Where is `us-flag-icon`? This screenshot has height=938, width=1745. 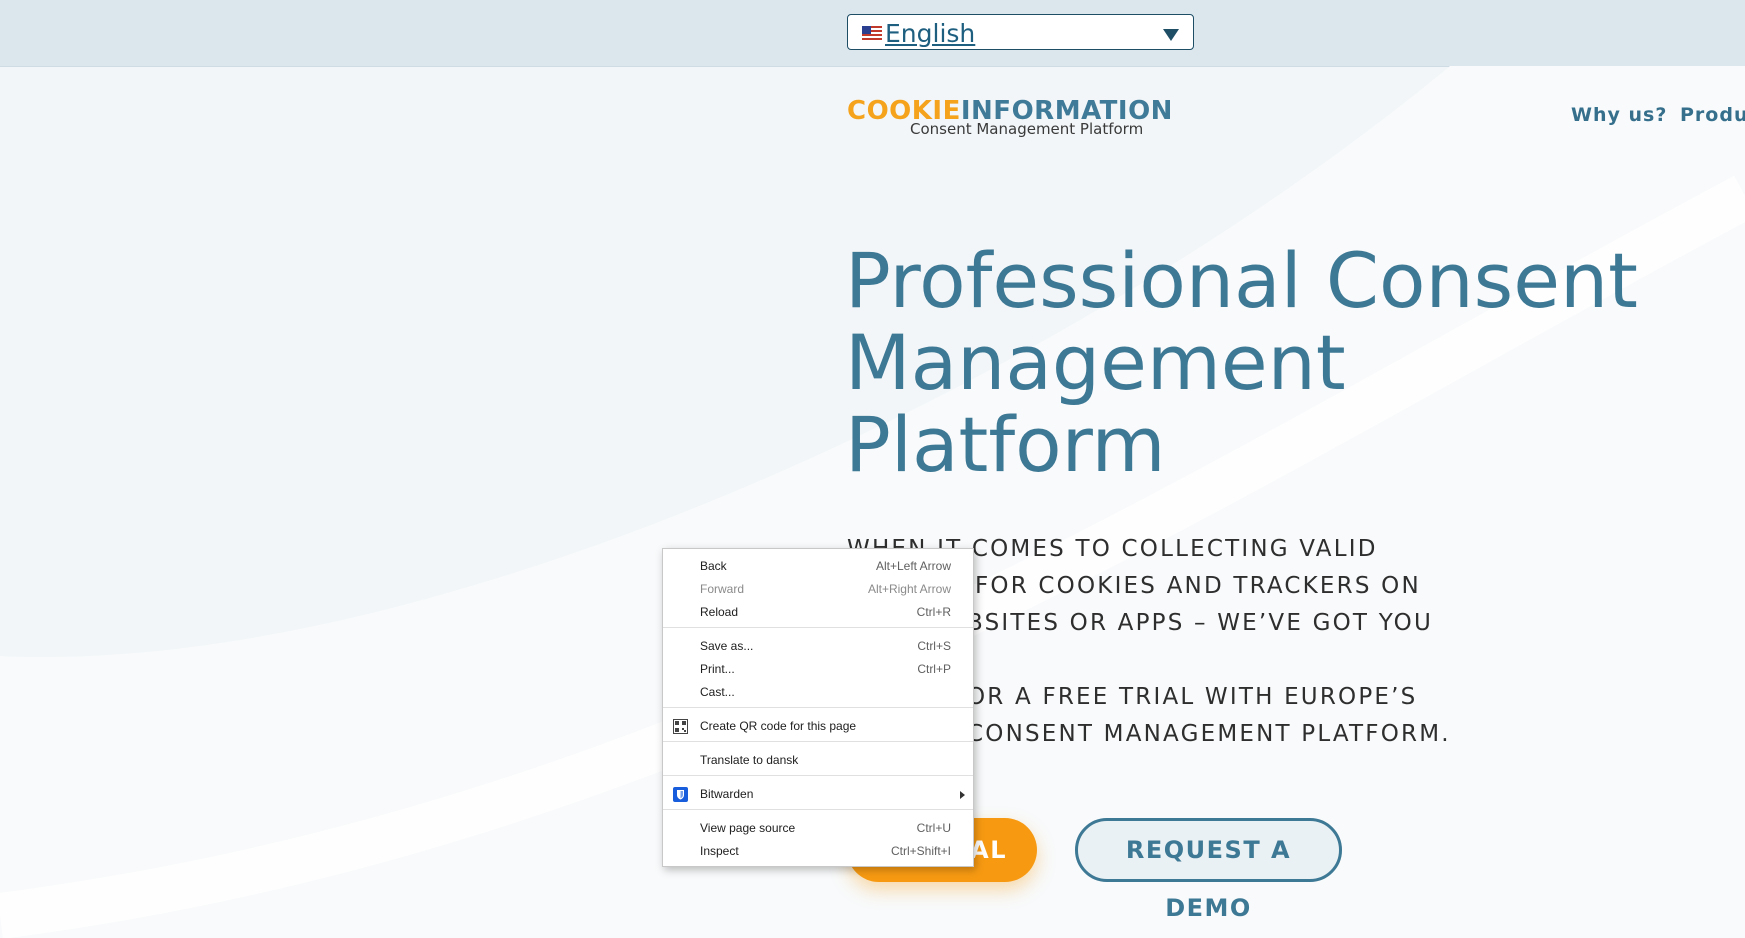 us-flag-icon is located at coordinates (872, 33).